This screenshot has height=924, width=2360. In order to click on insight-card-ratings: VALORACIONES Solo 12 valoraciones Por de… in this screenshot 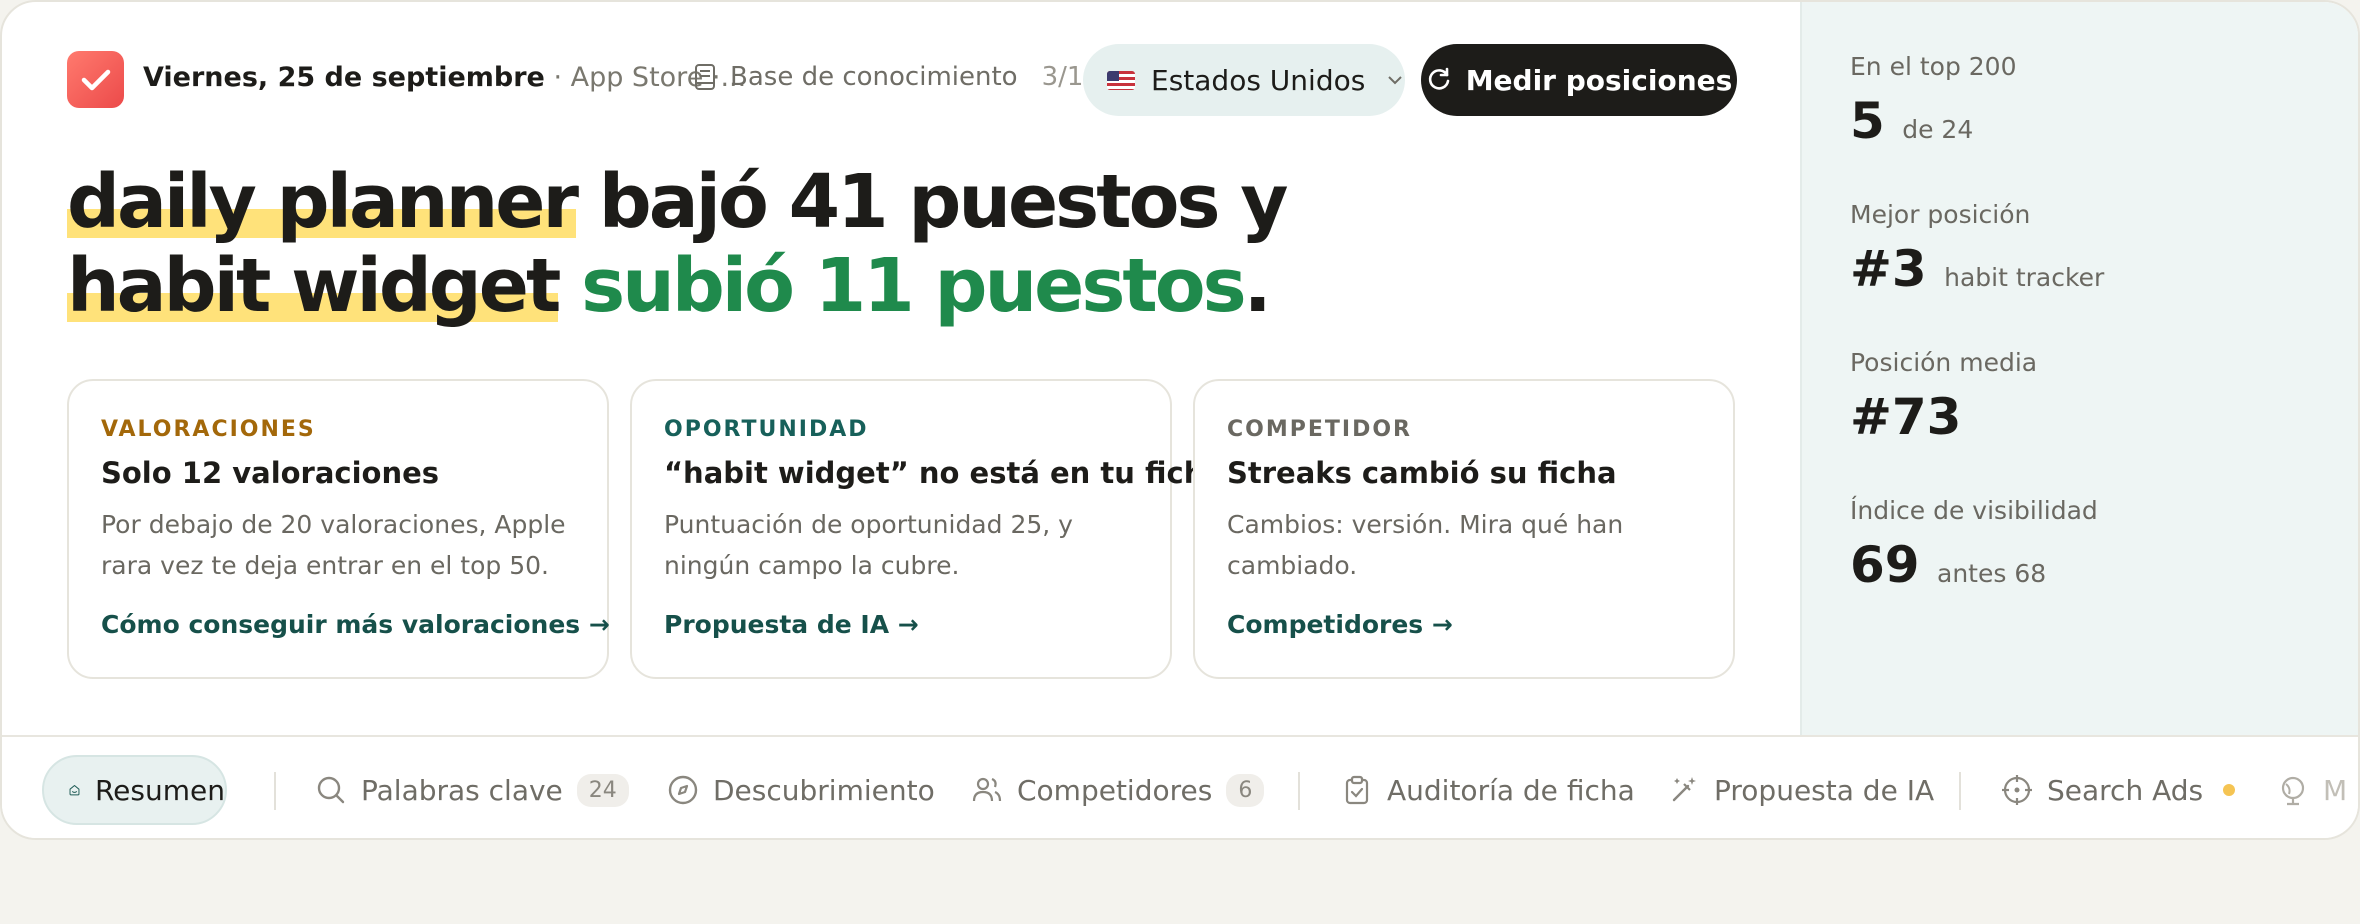, I will do `click(338, 529)`.